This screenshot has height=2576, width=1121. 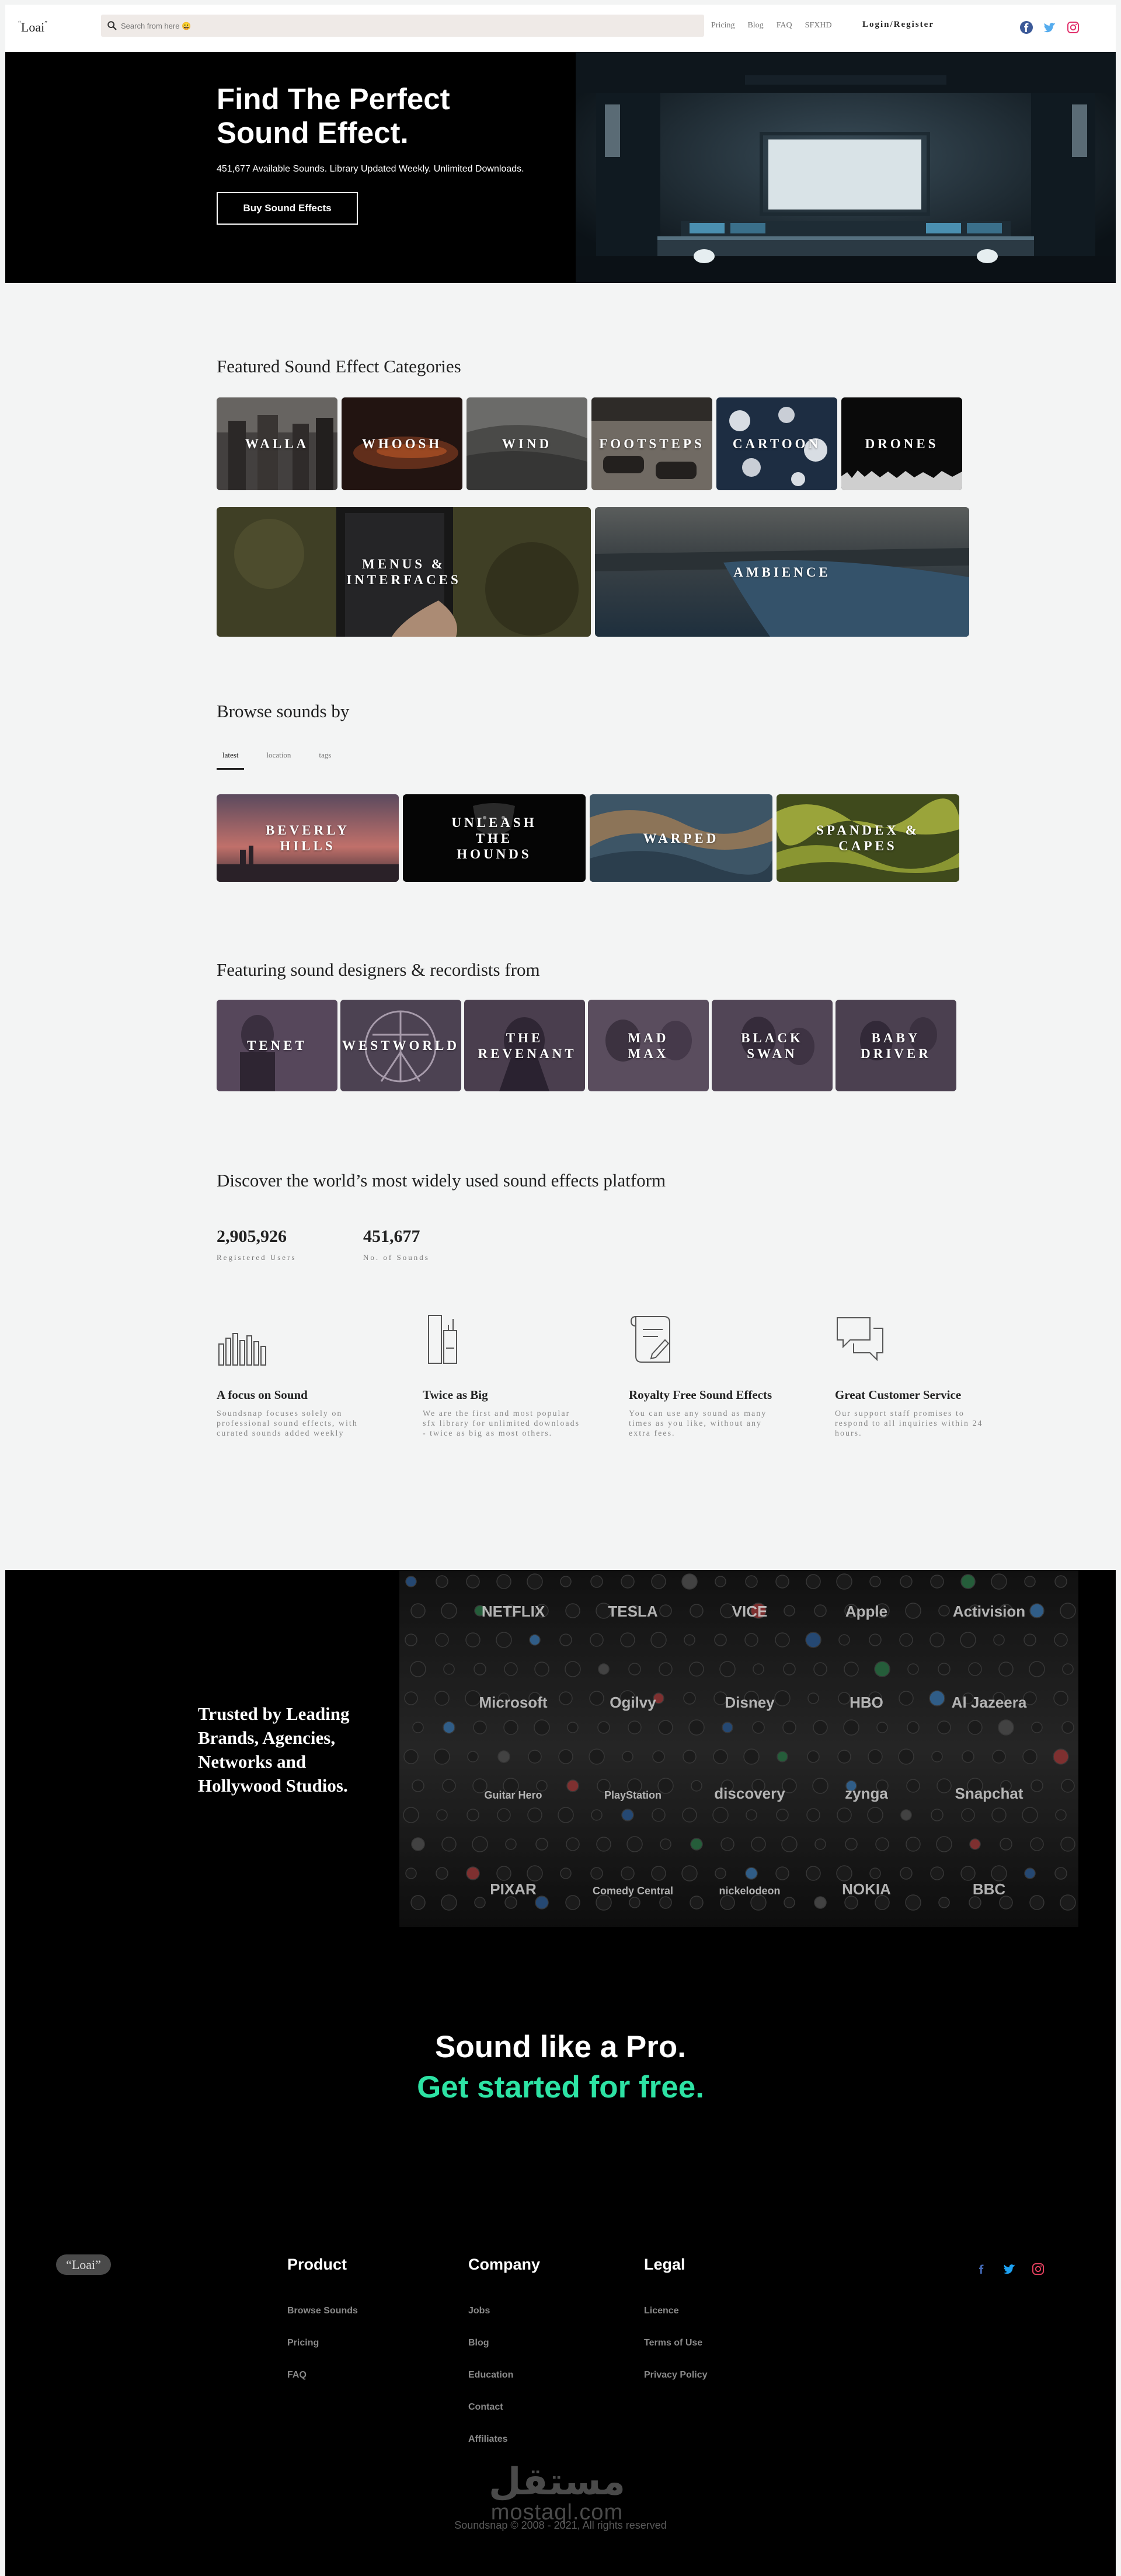 I want to click on footer-link-contact: Contact, so click(x=485, y=2407).